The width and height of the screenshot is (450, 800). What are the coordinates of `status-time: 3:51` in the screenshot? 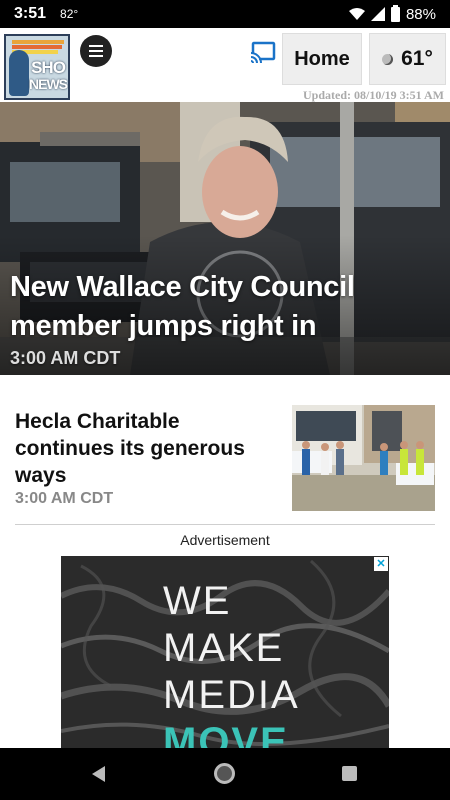 It's located at (30, 13).